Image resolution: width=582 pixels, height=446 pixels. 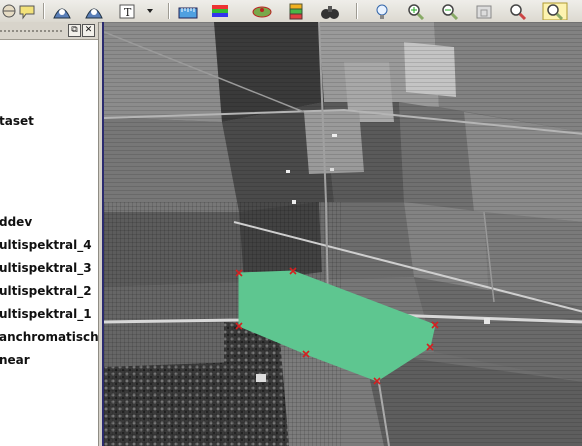 I want to click on chevron-down-icon, so click(x=150, y=11).